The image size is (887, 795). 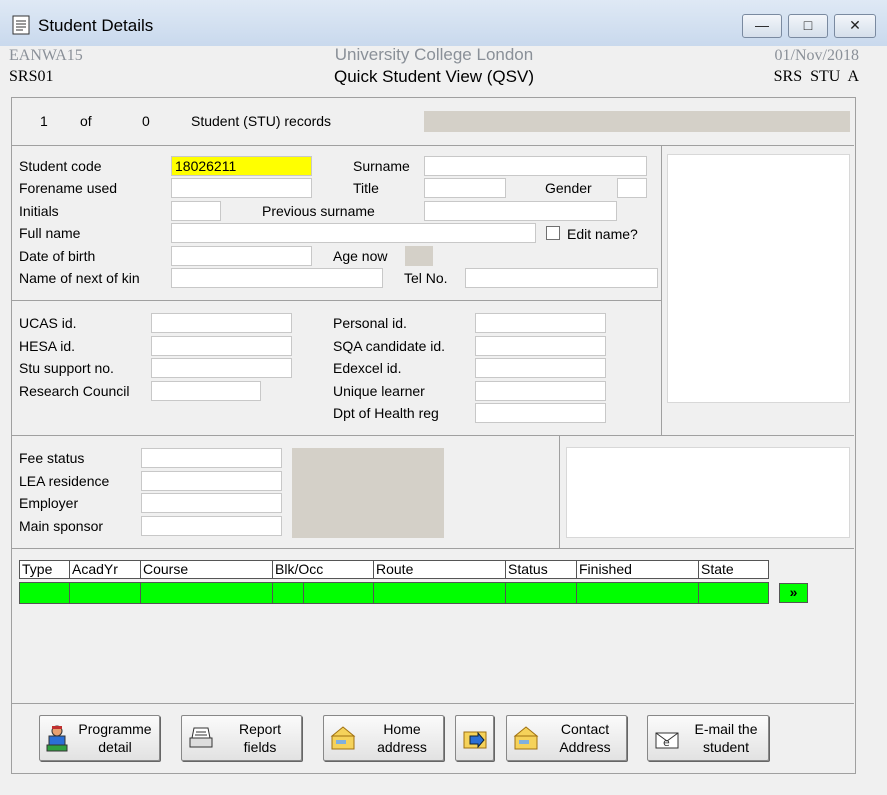 I want to click on unique-learner-label: Unique learner, so click(x=379, y=391).